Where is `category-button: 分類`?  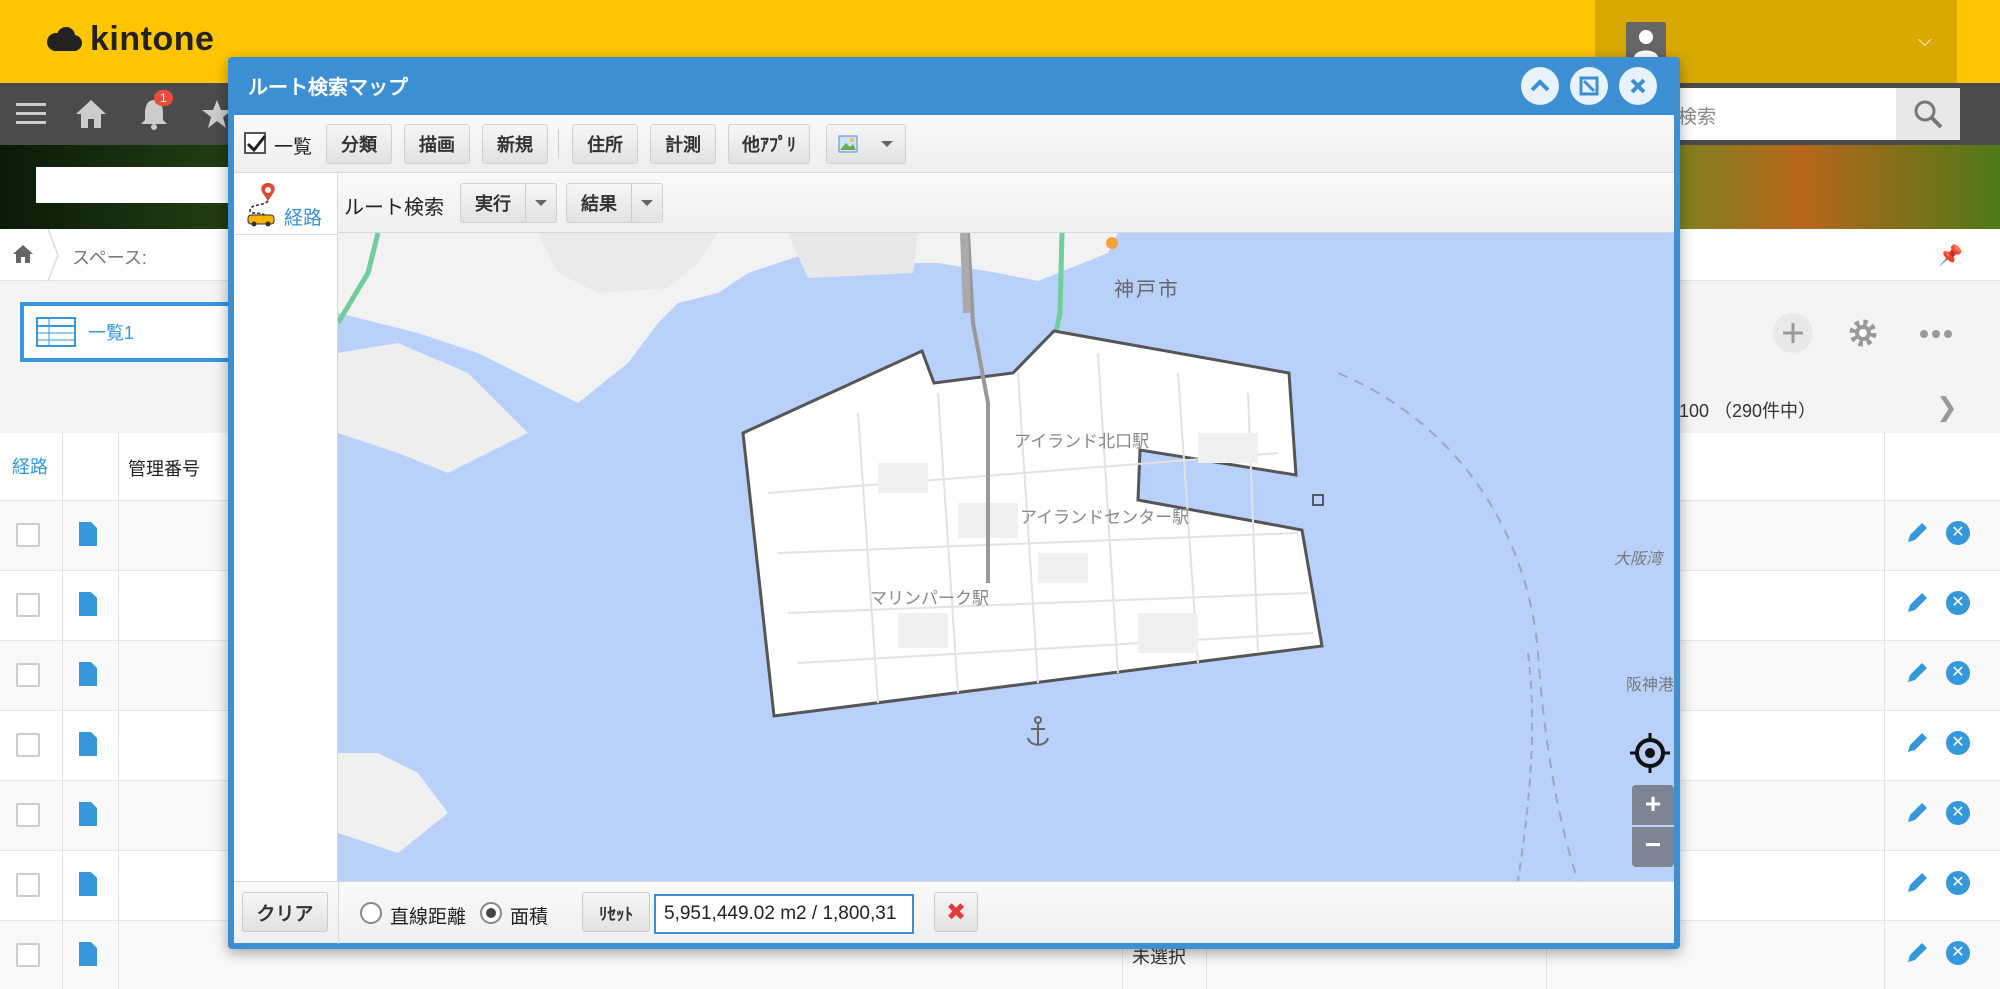
category-button: 分類 is located at coordinates (359, 144).